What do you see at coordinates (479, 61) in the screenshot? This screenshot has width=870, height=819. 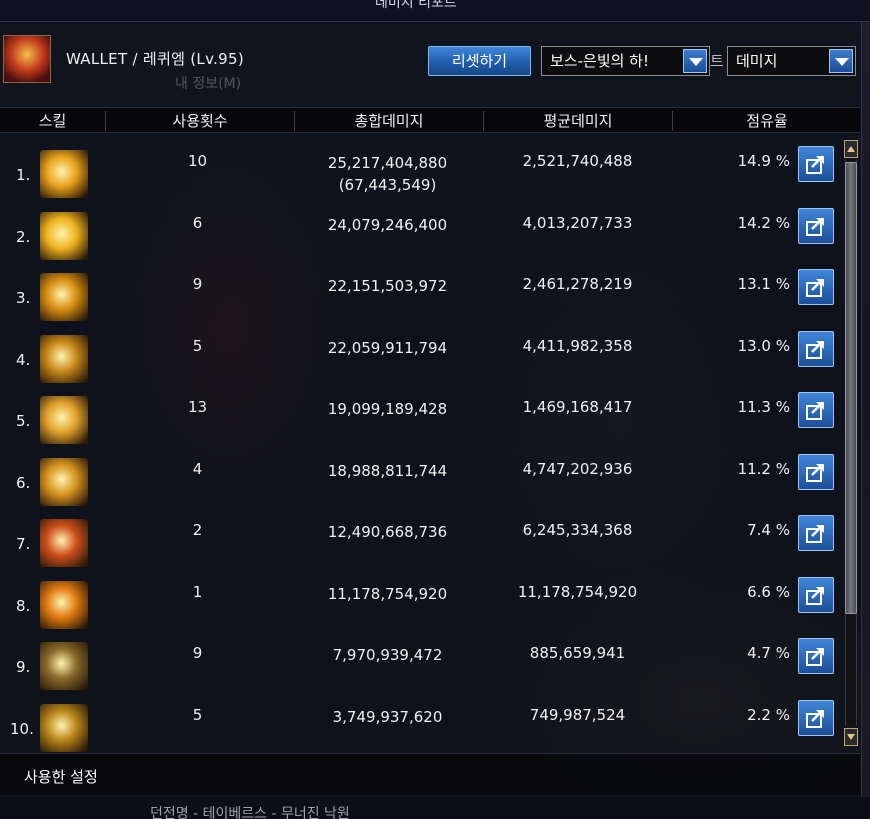 I see `reset-button: 리셋하기` at bounding box center [479, 61].